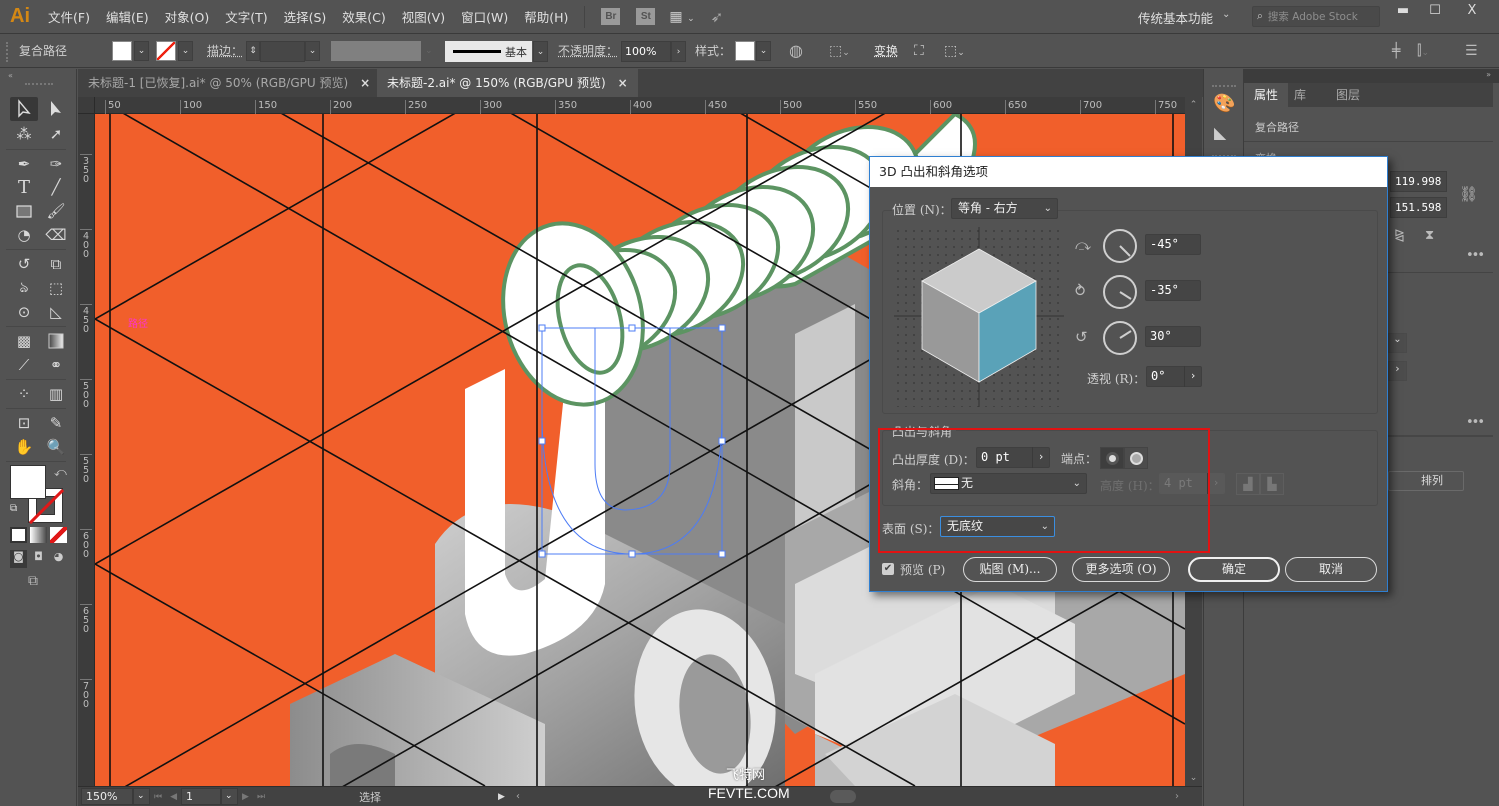  What do you see at coordinates (283, 51) in the screenshot?
I see `stroke-weight-field: ⇕ ⌄` at bounding box center [283, 51].